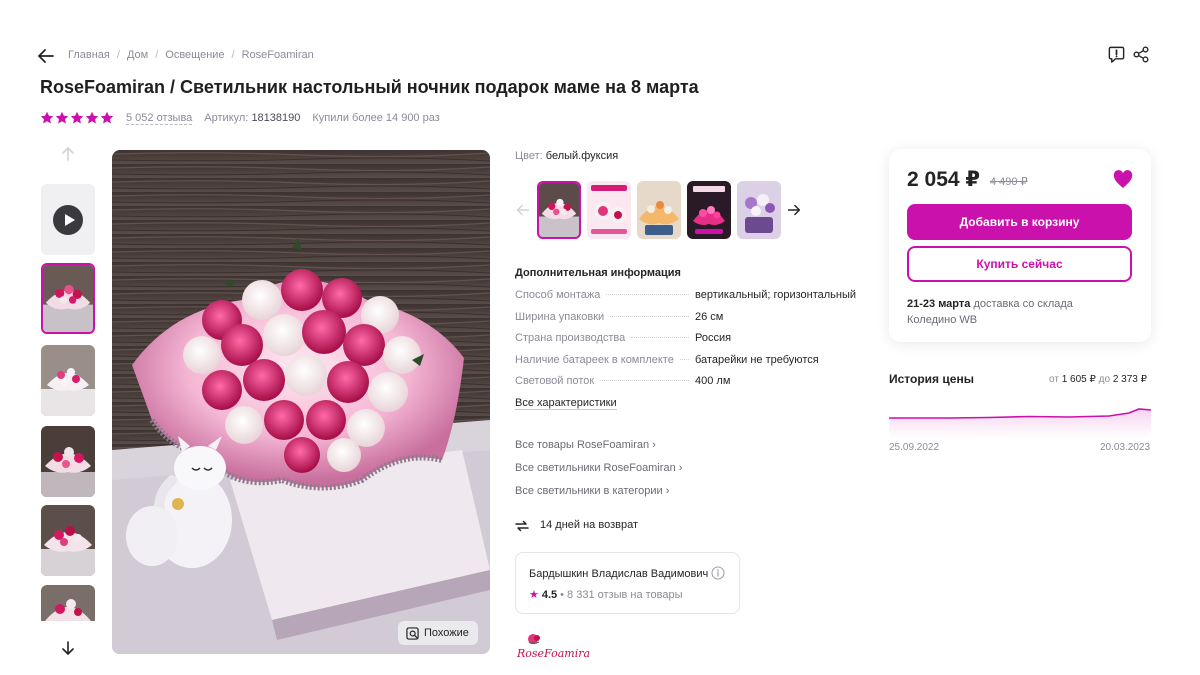  I want to click on add-to-cart-button: Добавить в корзину, so click(1019, 222).